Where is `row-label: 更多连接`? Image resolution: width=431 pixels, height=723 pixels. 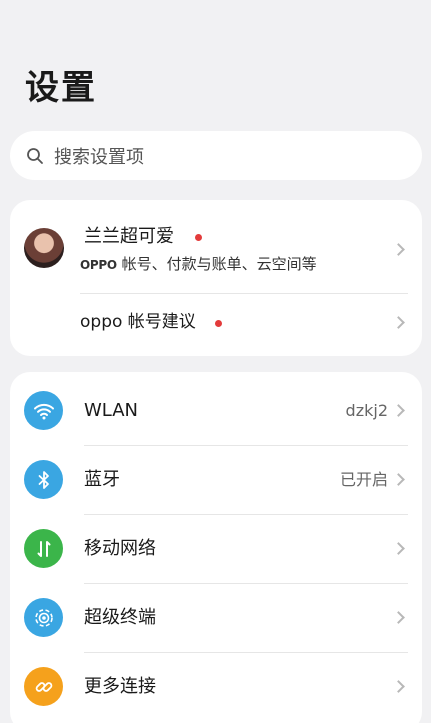 row-label: 更多连接 is located at coordinates (120, 686).